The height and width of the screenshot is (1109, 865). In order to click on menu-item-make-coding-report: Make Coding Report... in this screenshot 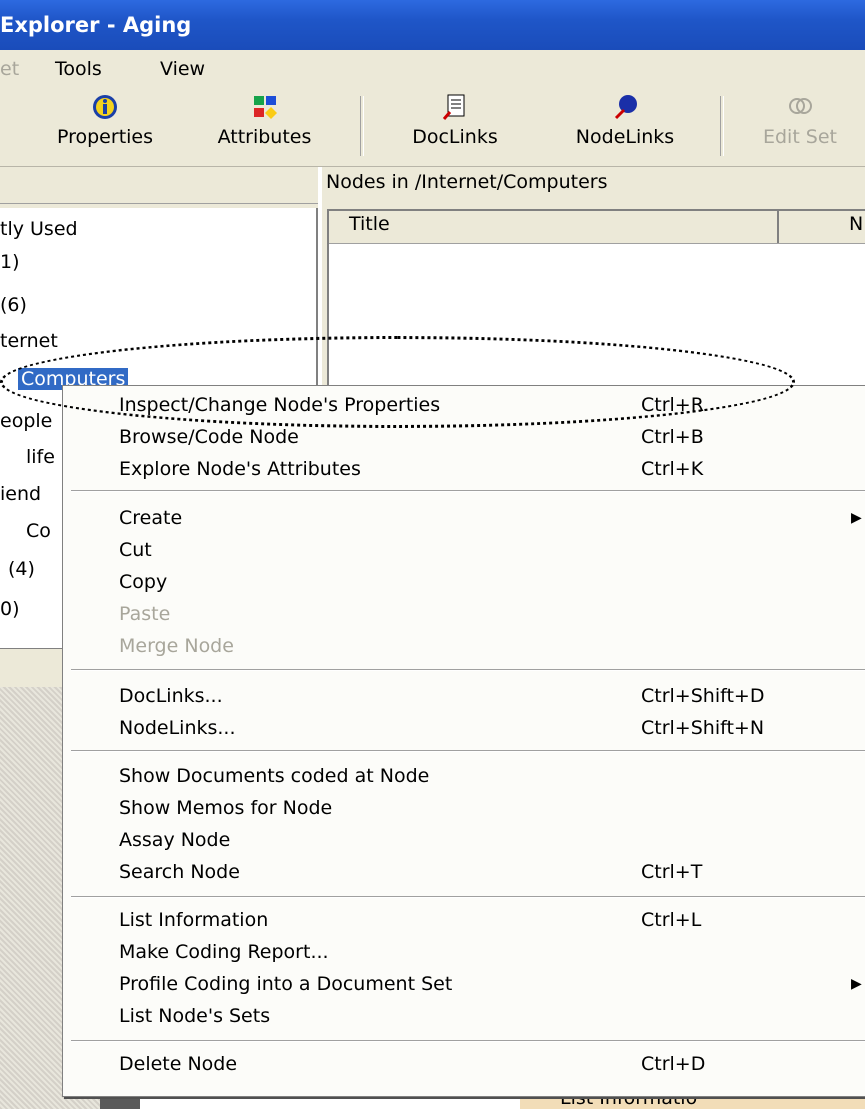, I will do `click(464, 952)`.